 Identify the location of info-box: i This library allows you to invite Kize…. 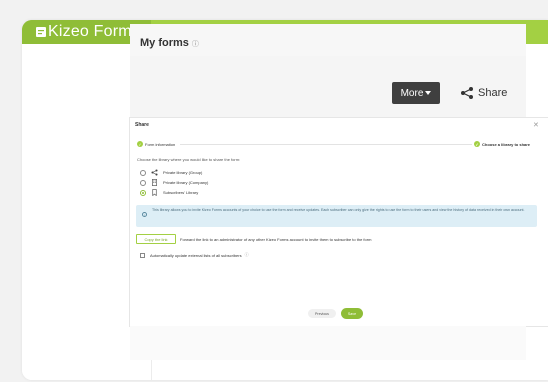
(336, 216).